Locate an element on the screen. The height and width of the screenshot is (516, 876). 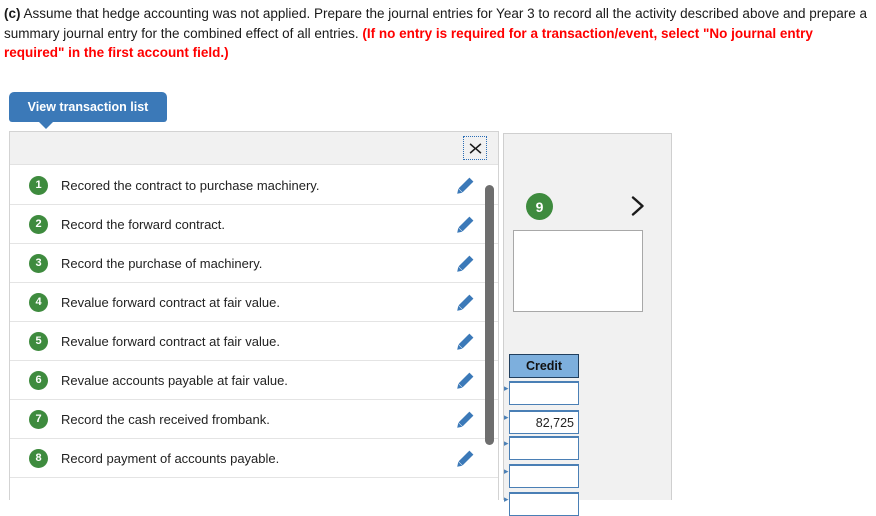
row-marker-icon-2: ▸ is located at coordinates (506, 443).